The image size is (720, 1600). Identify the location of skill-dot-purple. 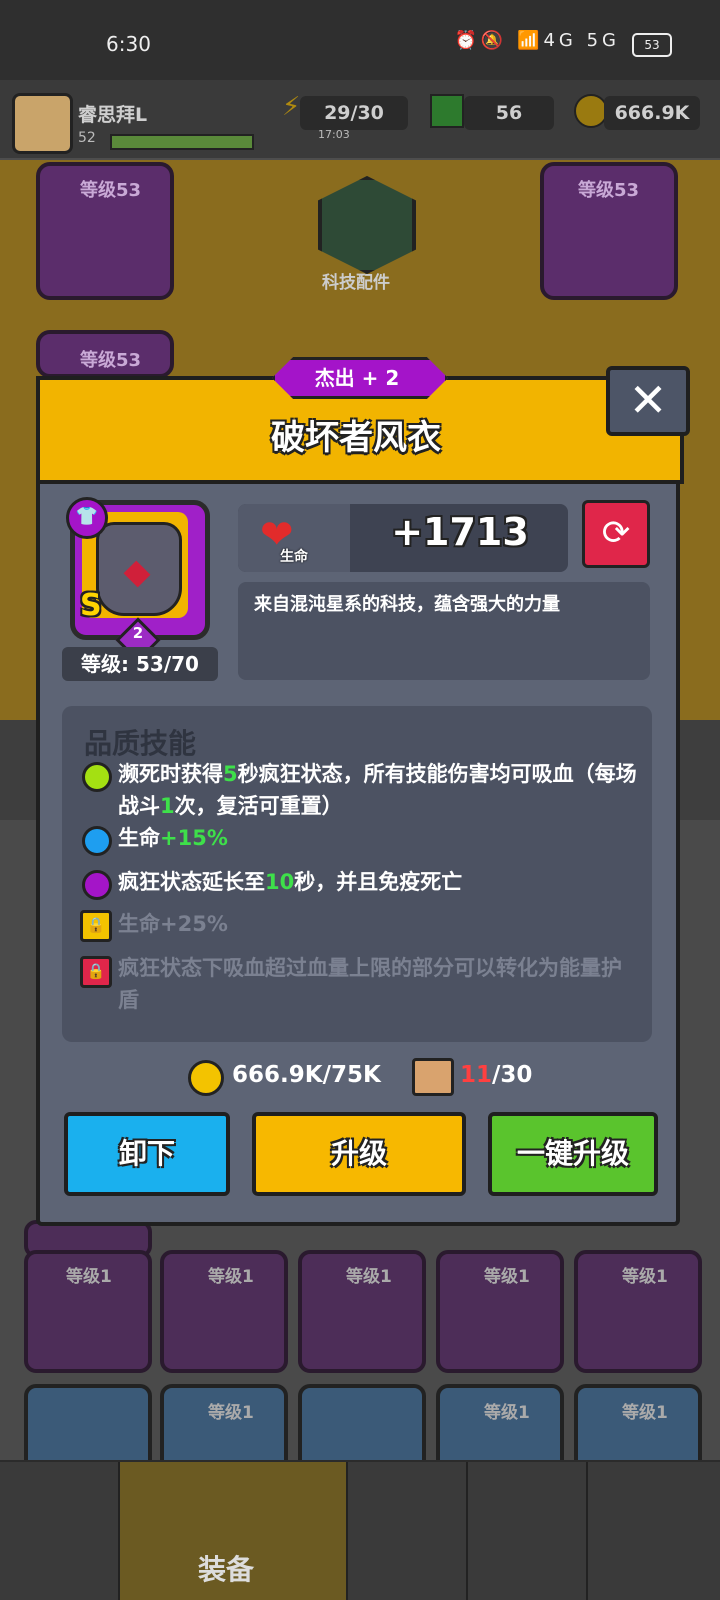
(97, 885).